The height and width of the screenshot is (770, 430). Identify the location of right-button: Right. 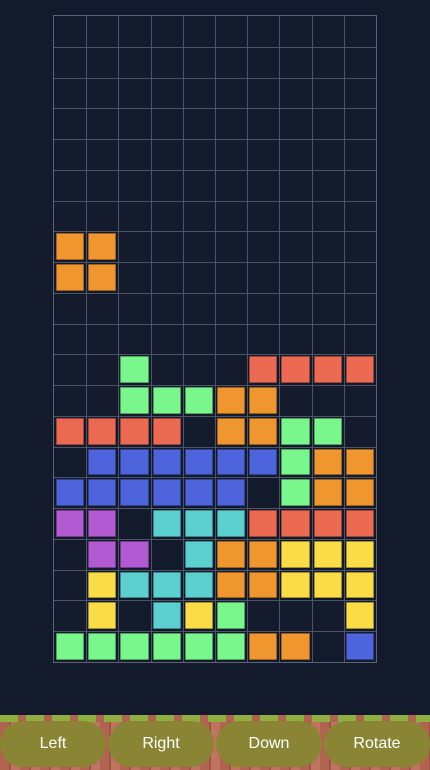
(161, 744).